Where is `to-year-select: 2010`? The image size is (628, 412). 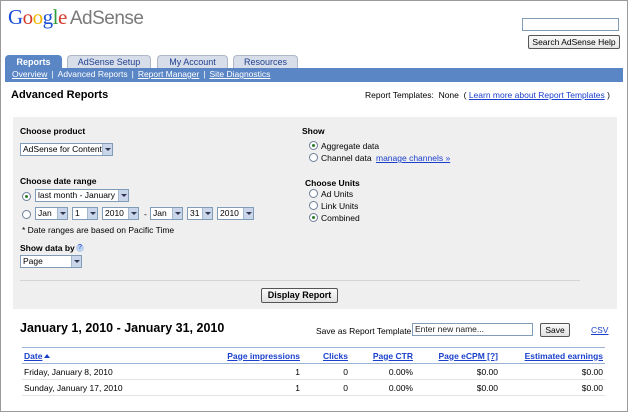
to-year-select: 2010 is located at coordinates (235, 213).